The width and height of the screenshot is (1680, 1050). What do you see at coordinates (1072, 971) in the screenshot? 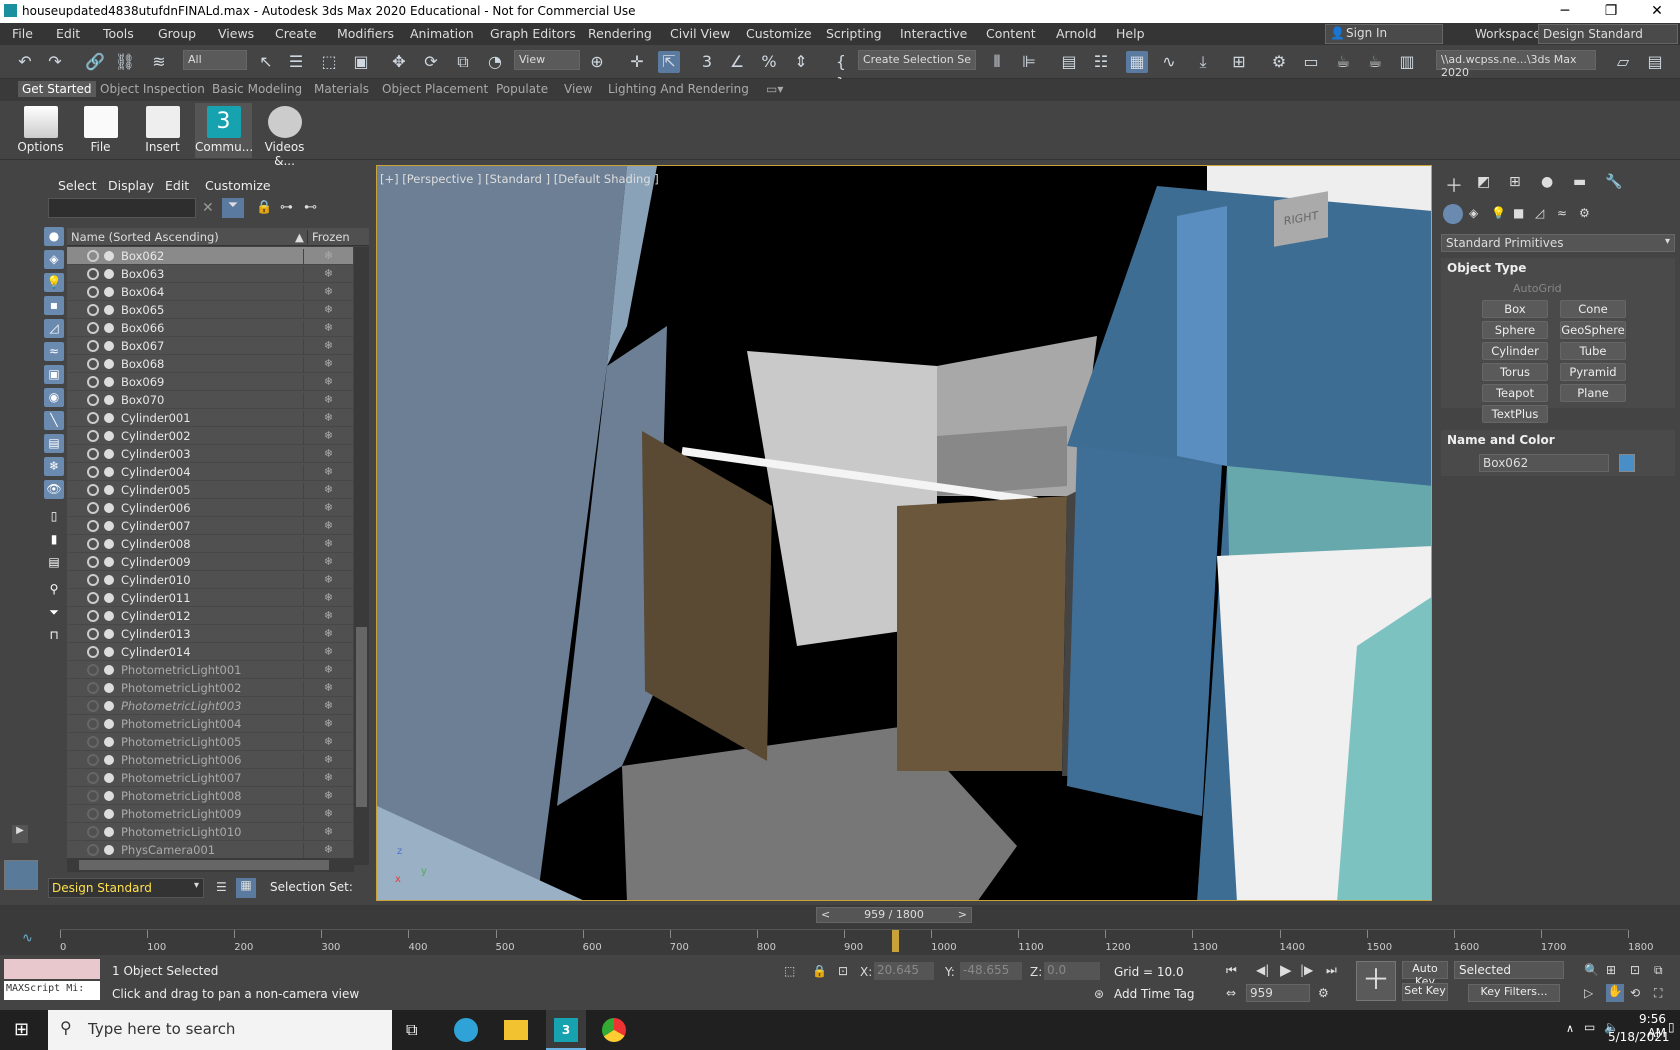
I see `z-coord-field: 0.0` at bounding box center [1072, 971].